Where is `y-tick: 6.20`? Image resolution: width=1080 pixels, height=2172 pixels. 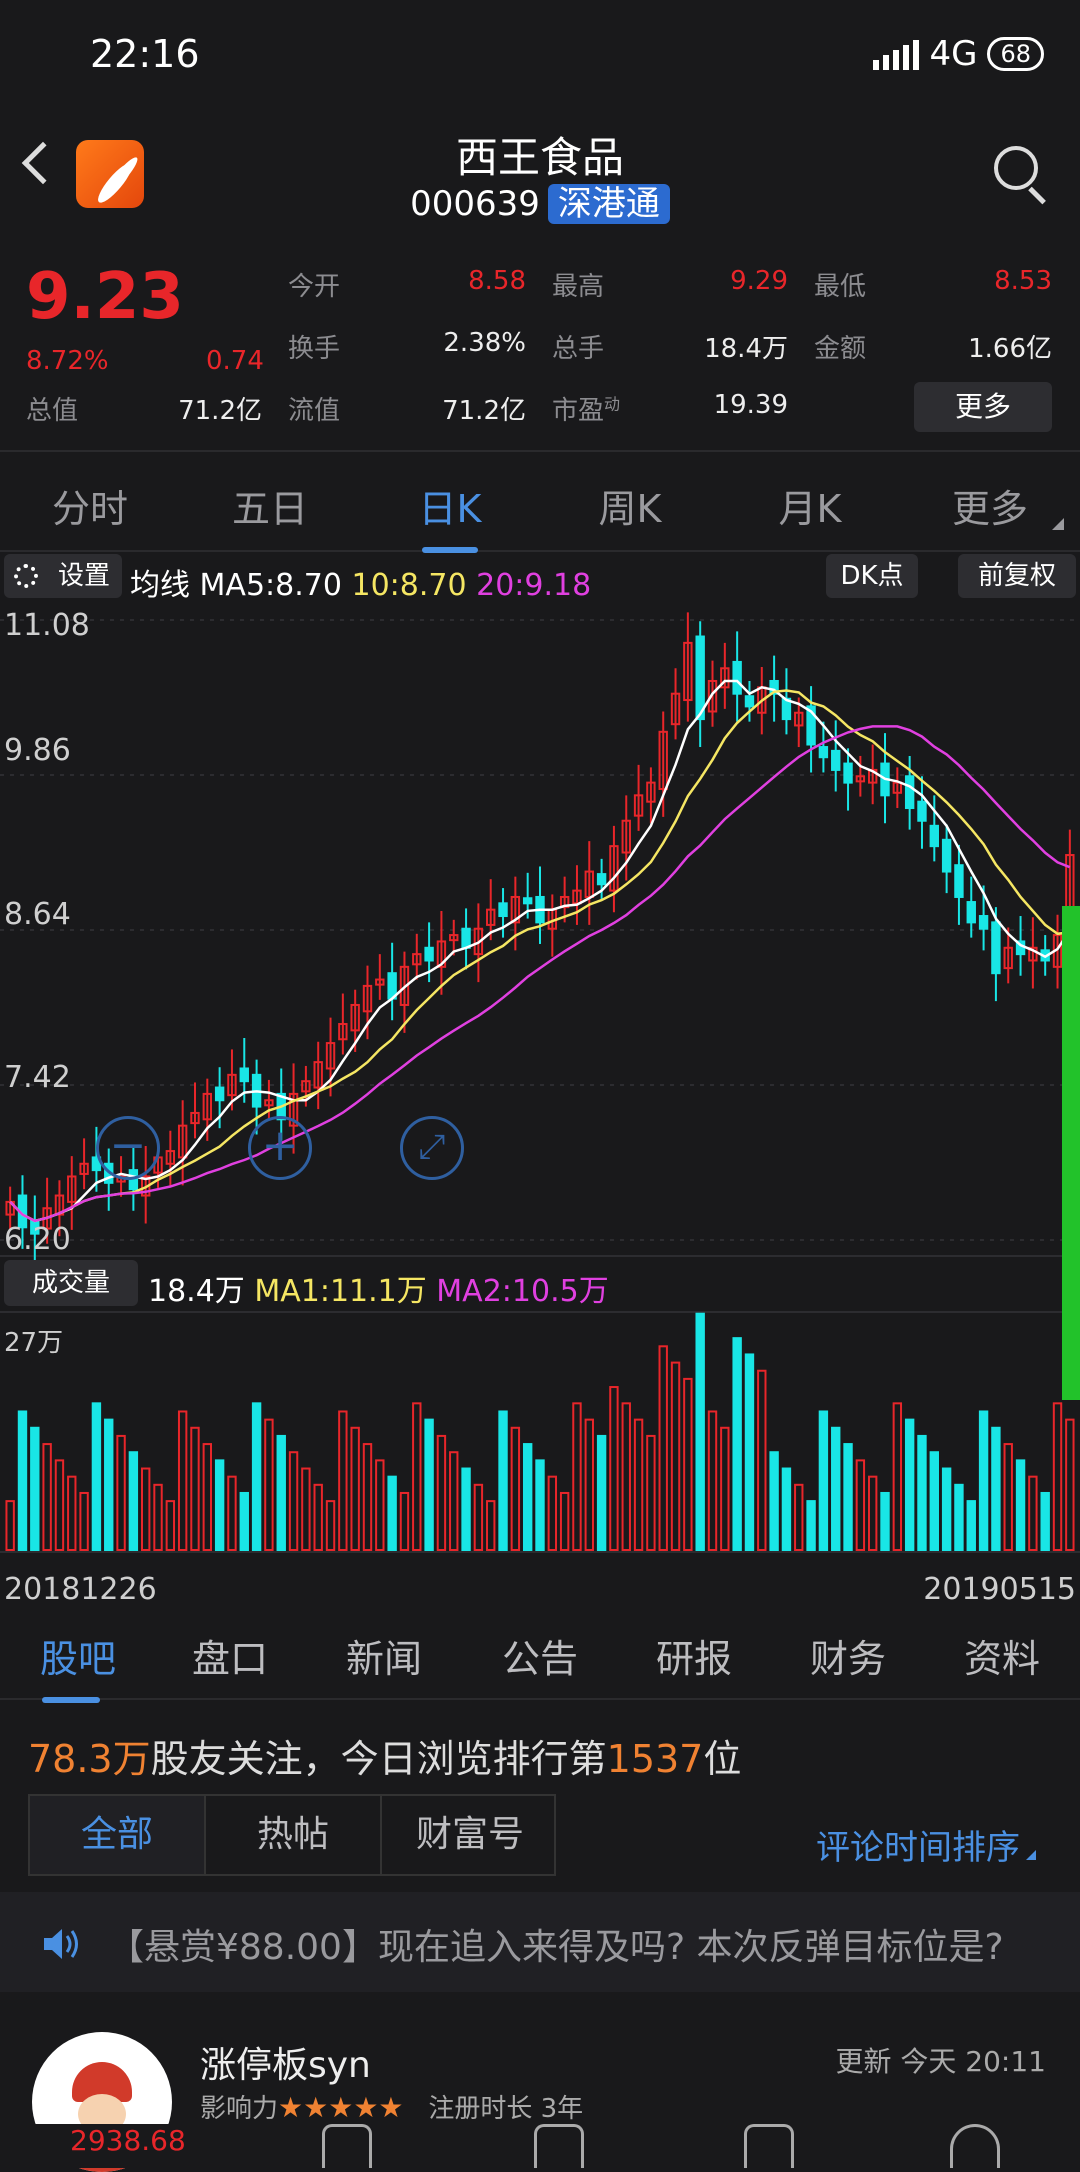 y-tick: 6.20 is located at coordinates (37, 1239).